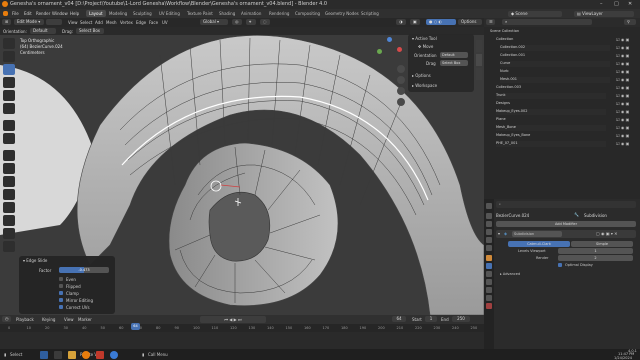 Image resolution: width=640 pixels, height=360 pixels. What do you see at coordinates (118, 13) in the screenshot?
I see `workspace-tab-modeling: Modeling` at bounding box center [118, 13].